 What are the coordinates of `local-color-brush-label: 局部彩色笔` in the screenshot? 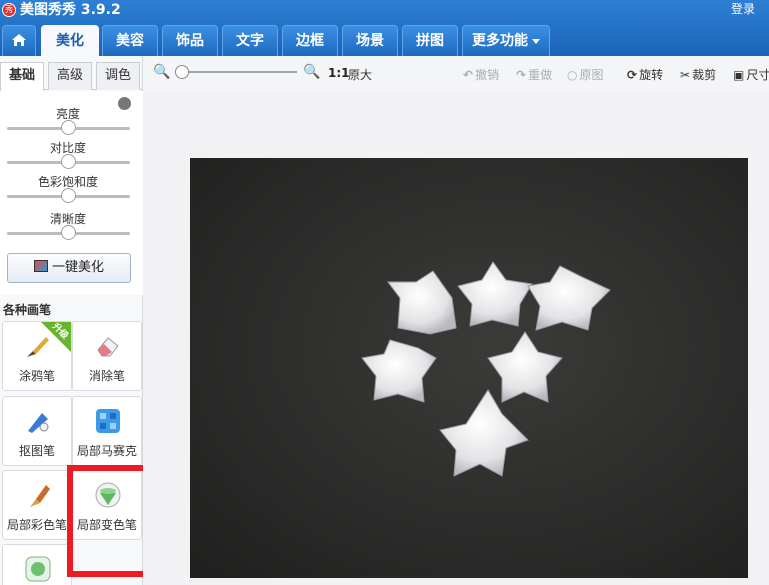 It's located at (36, 525).